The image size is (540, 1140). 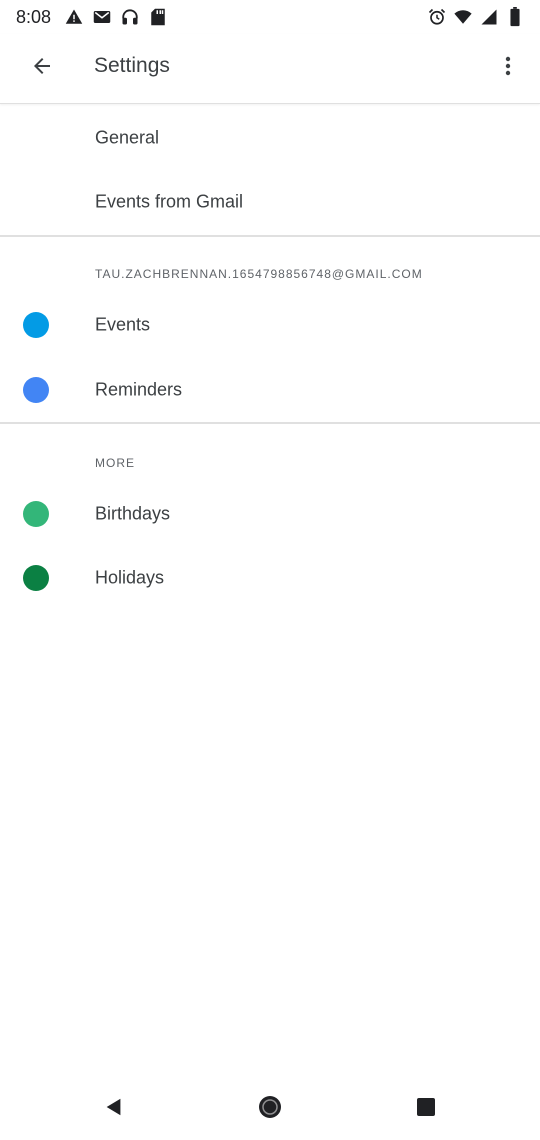 What do you see at coordinates (270, 17) in the screenshot?
I see `status-bar: 8:08` at bounding box center [270, 17].